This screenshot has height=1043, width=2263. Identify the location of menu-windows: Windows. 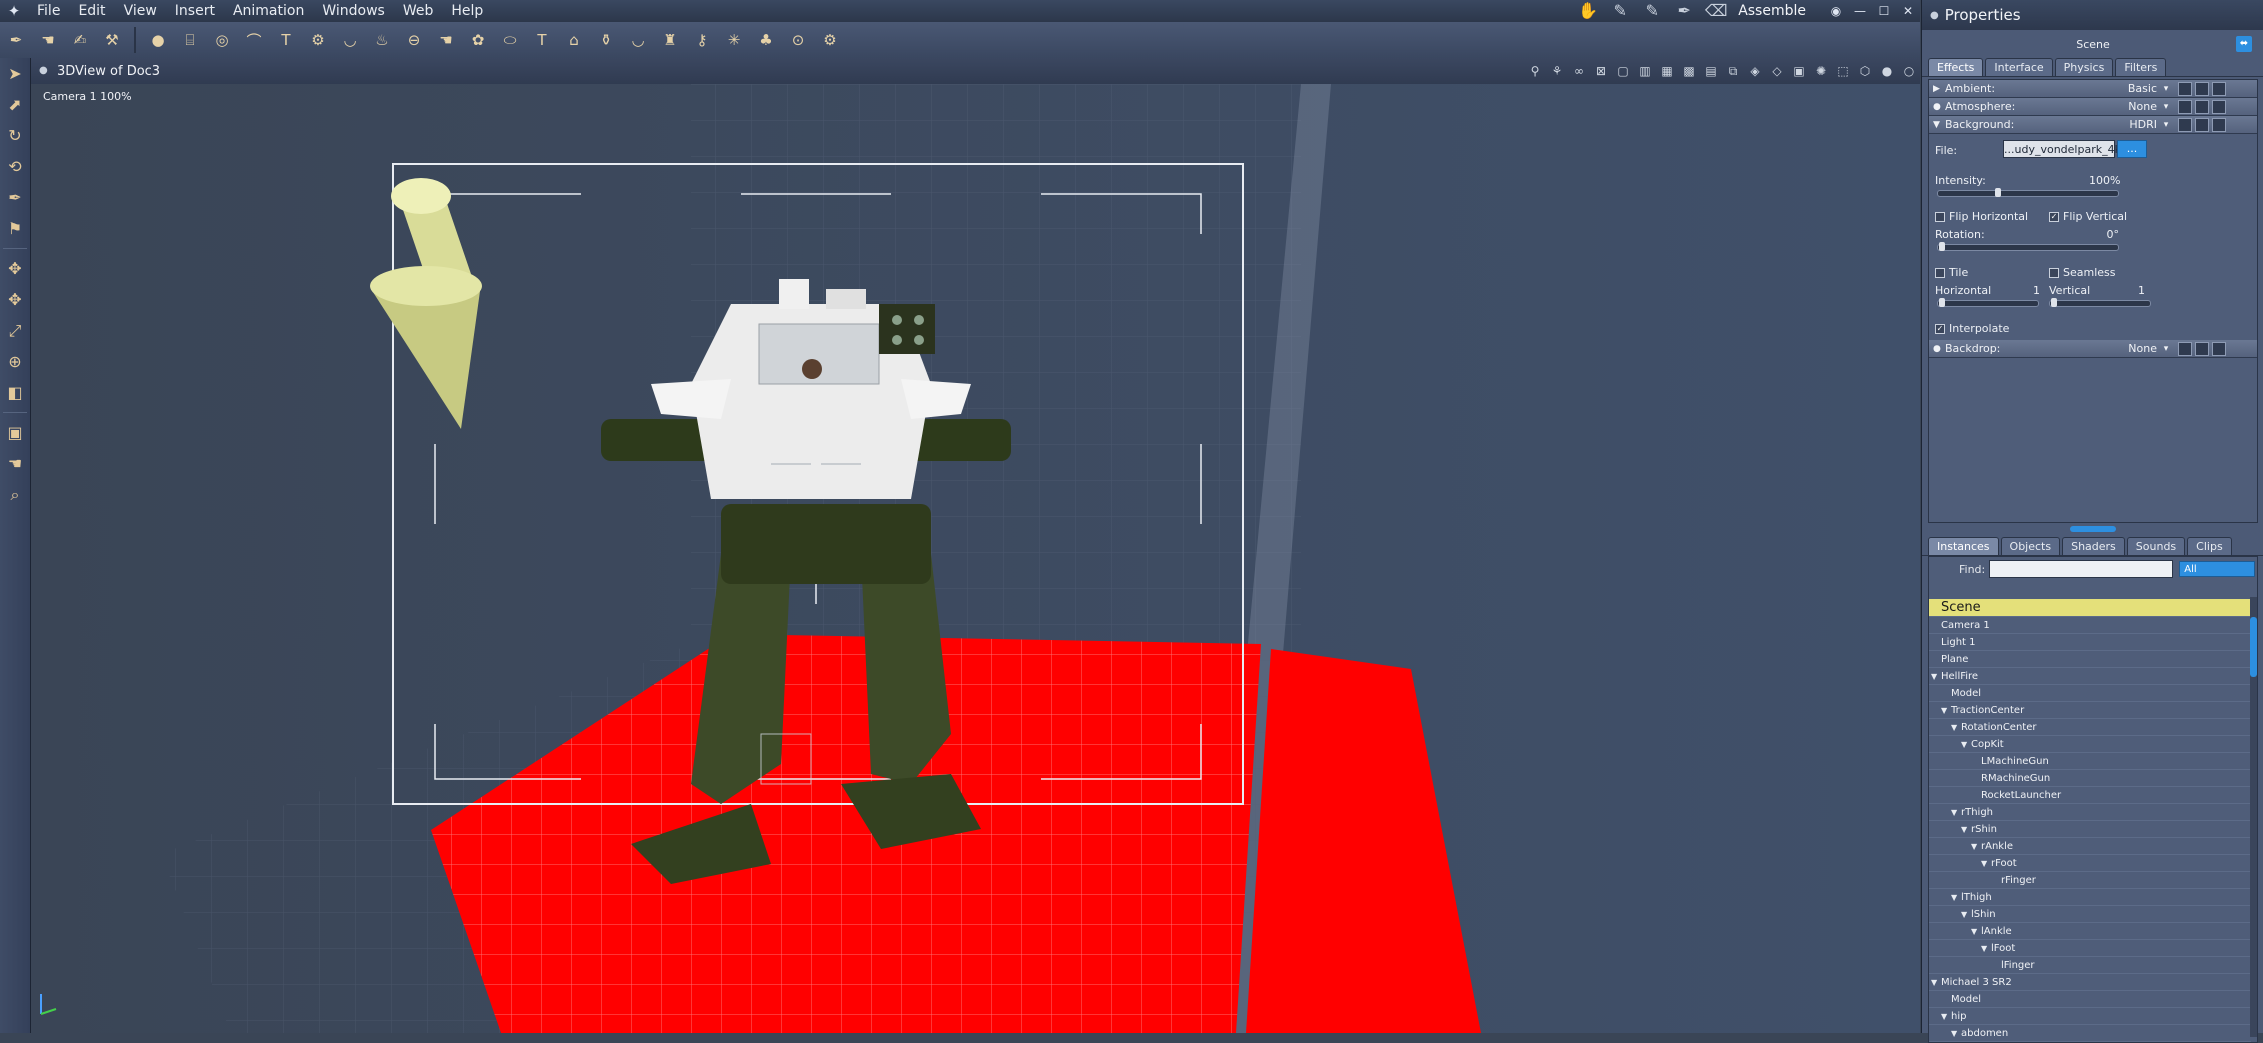
(353, 11).